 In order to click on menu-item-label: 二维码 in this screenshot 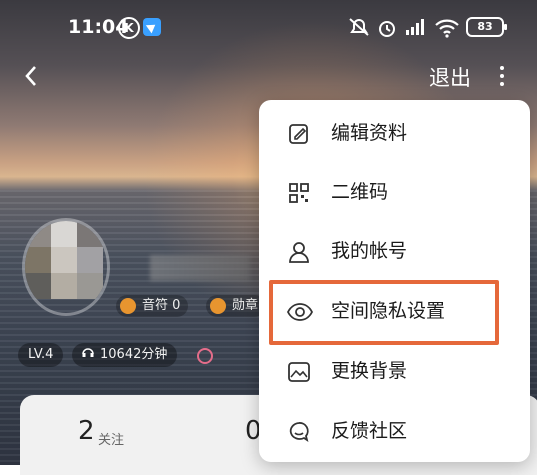, I will do `click(360, 192)`.